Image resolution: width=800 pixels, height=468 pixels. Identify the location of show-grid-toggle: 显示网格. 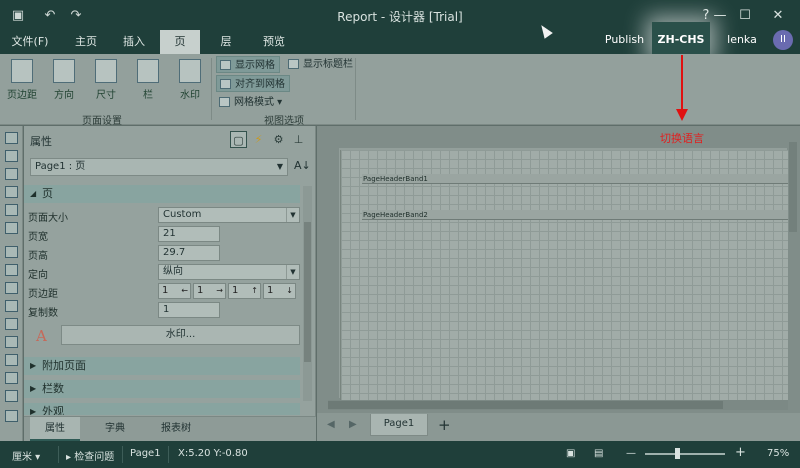
(248, 64).